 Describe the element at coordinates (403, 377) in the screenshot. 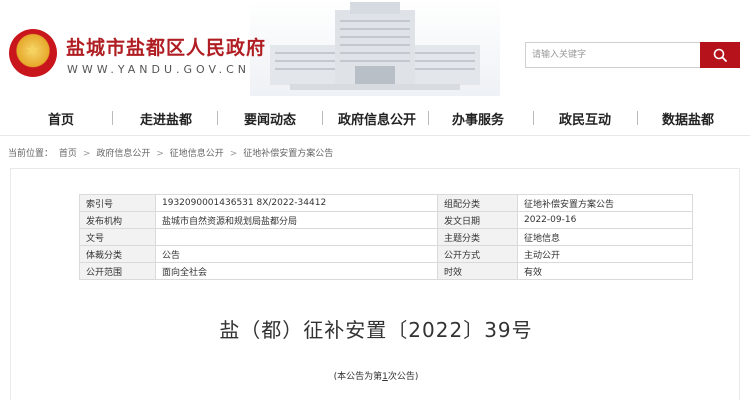

I see `note-suffix: 次公告)` at that location.